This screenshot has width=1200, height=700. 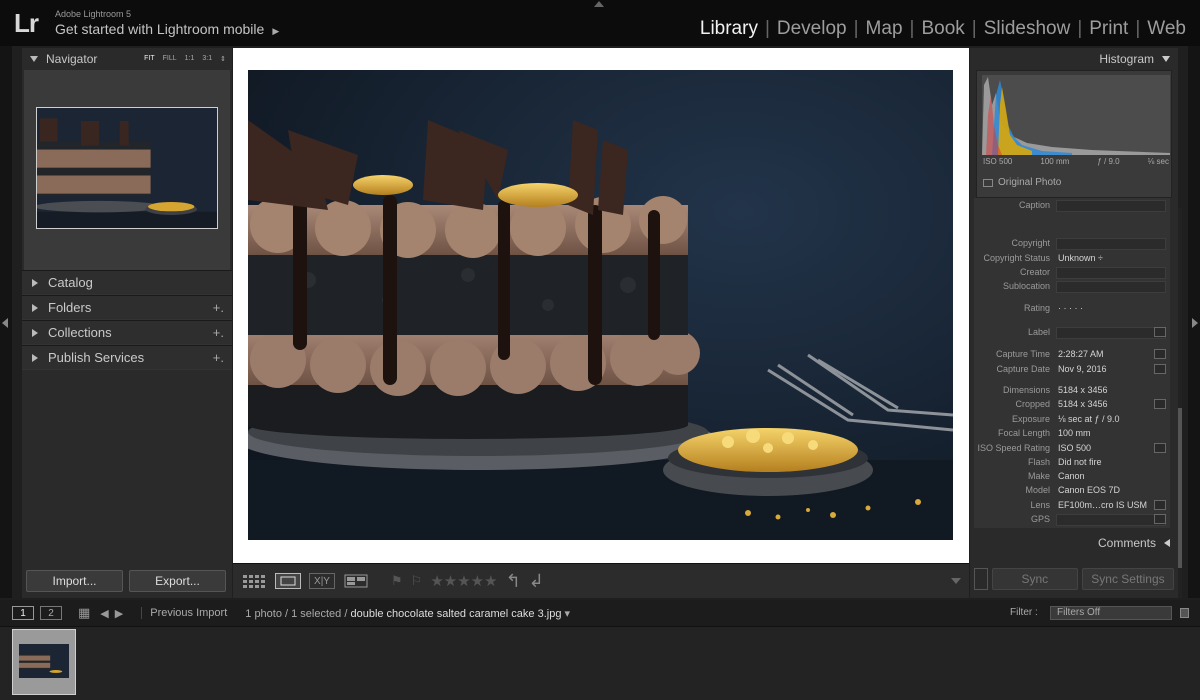 What do you see at coordinates (44, 662) in the screenshot?
I see `filmstrip-cell` at bounding box center [44, 662].